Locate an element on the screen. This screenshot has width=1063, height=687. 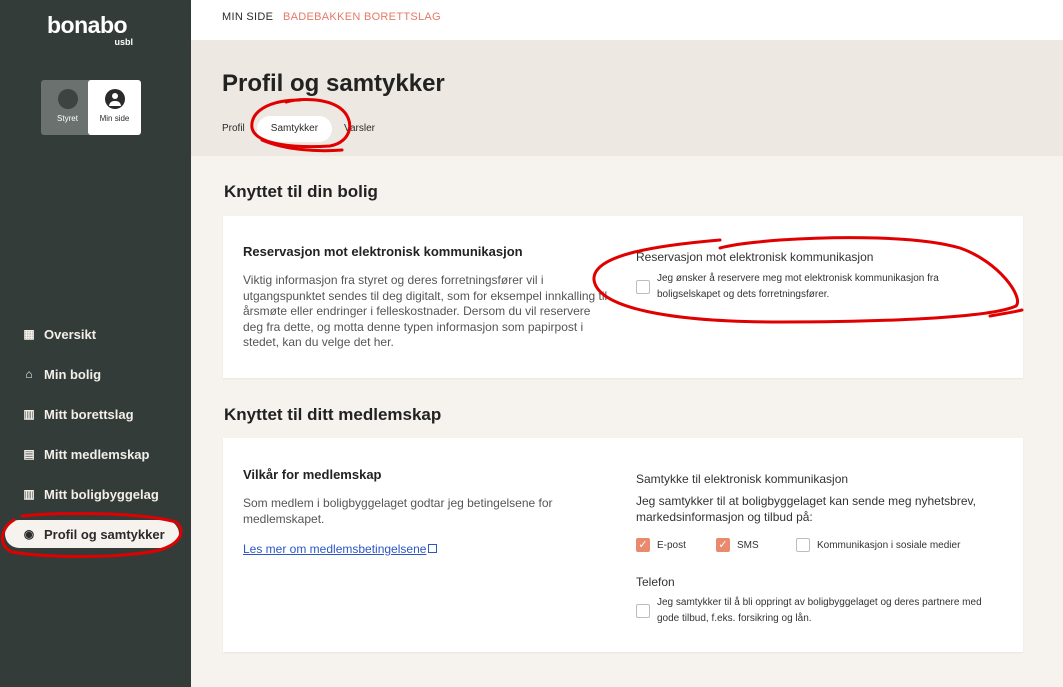
channel-sms: ✓ SMS is located at coordinates (737, 545).